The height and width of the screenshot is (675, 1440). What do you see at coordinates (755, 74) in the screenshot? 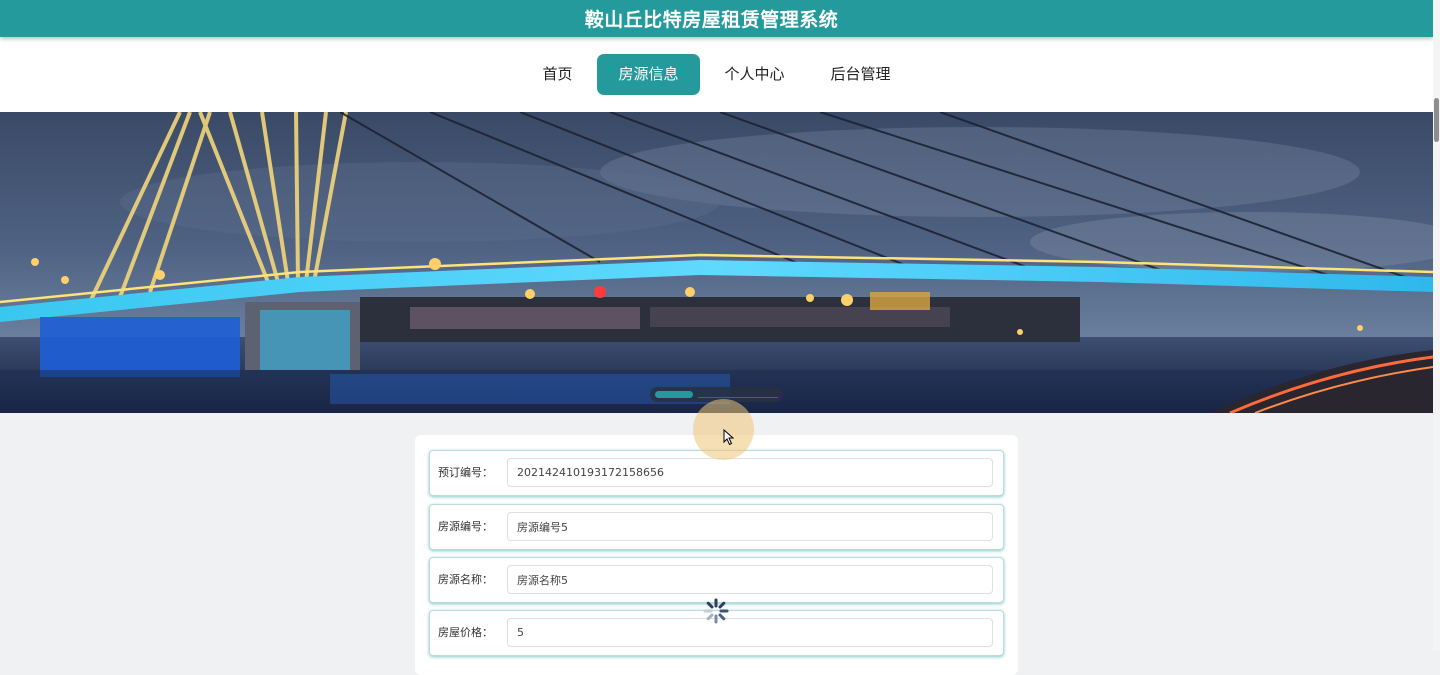
I see `nav-item-personal-center: 个人中心` at bounding box center [755, 74].